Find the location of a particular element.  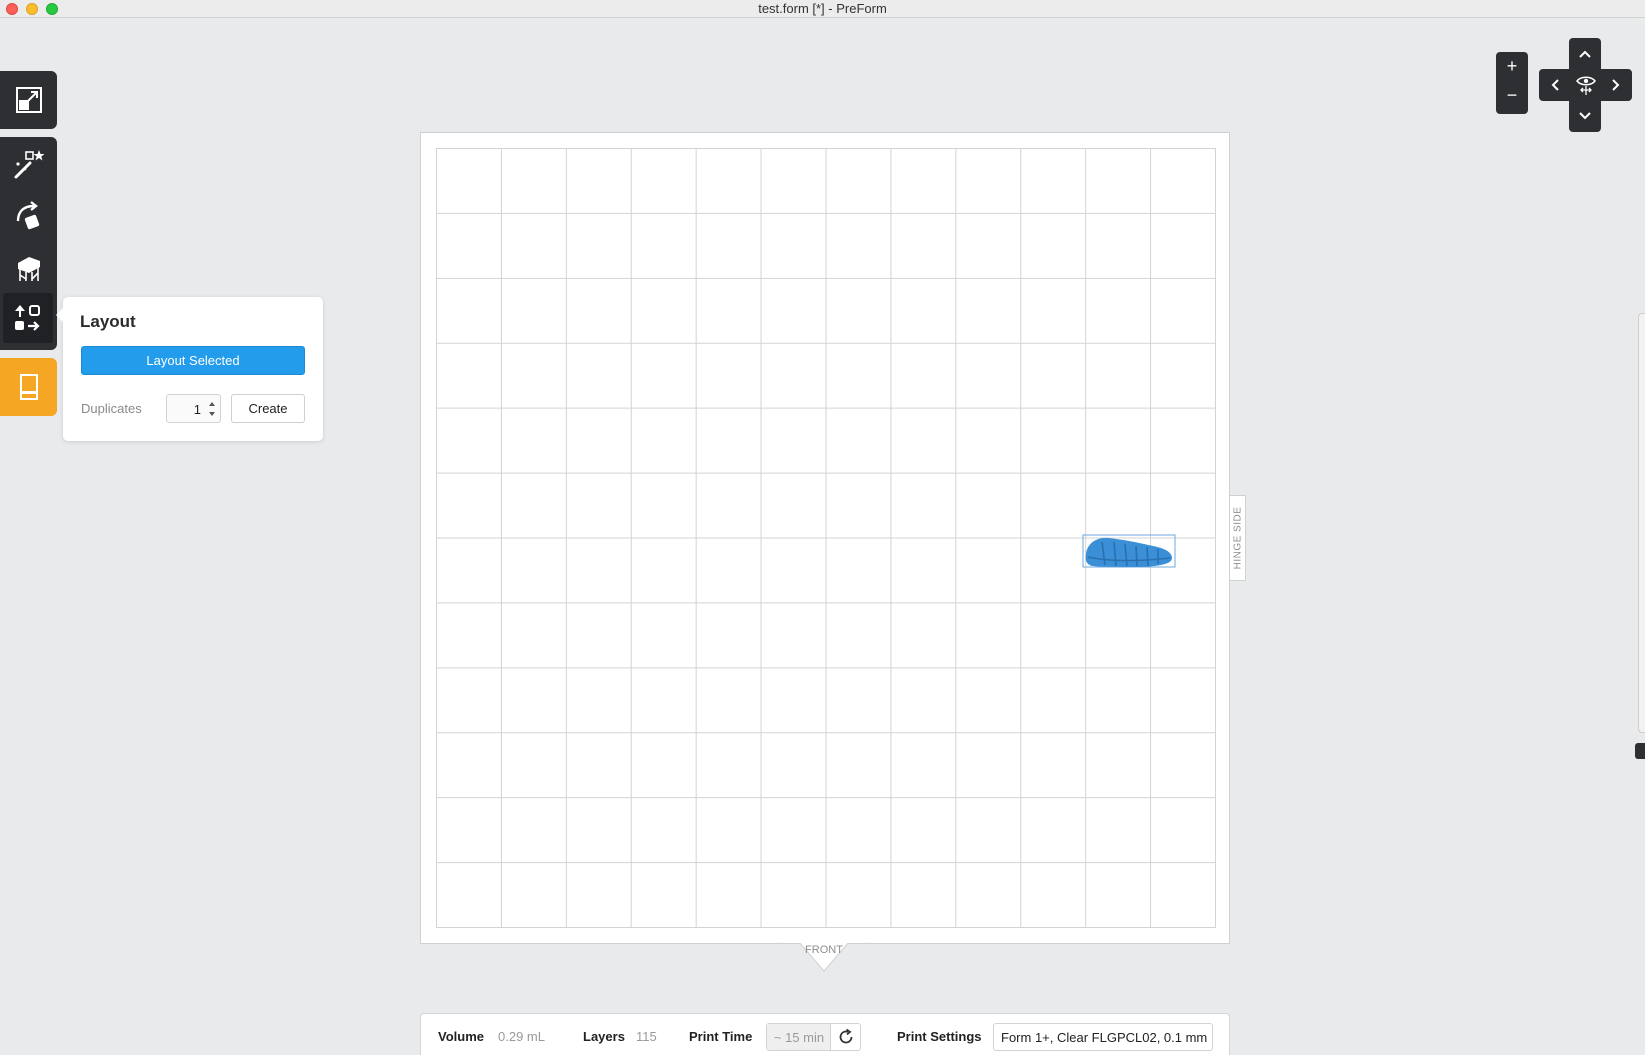

pan-down-button is located at coordinates (1585, 116).